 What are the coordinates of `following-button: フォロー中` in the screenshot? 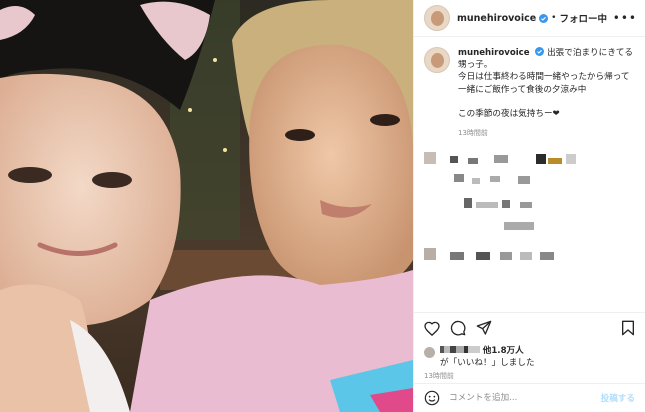 It's located at (583, 18).